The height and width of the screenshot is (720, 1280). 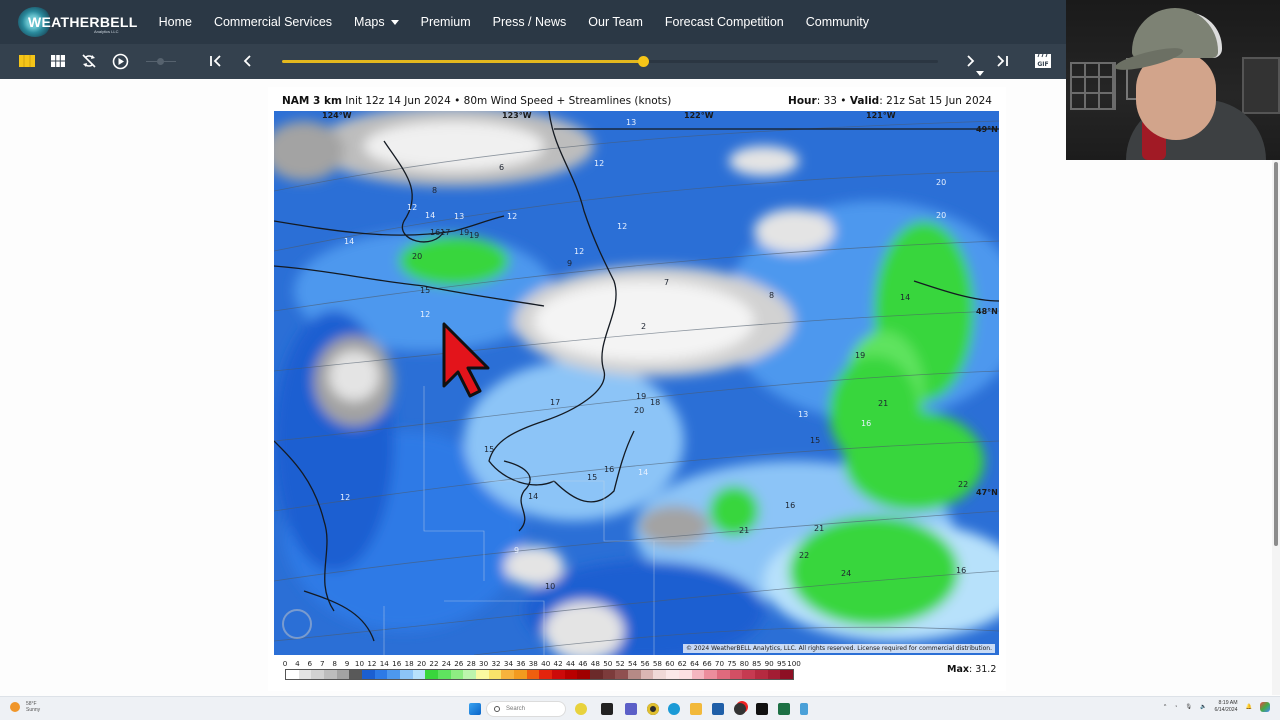 What do you see at coordinates (526, 709) in the screenshot?
I see `taskbar-search: Search` at bounding box center [526, 709].